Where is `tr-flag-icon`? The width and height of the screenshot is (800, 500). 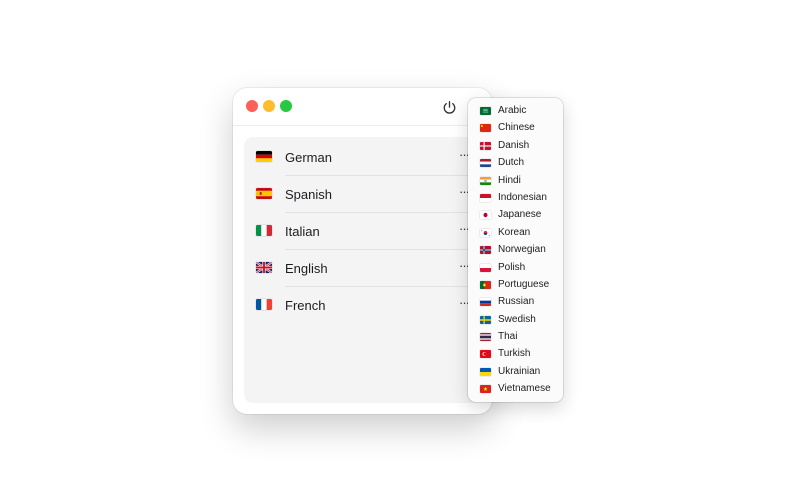 tr-flag-icon is located at coordinates (485, 354).